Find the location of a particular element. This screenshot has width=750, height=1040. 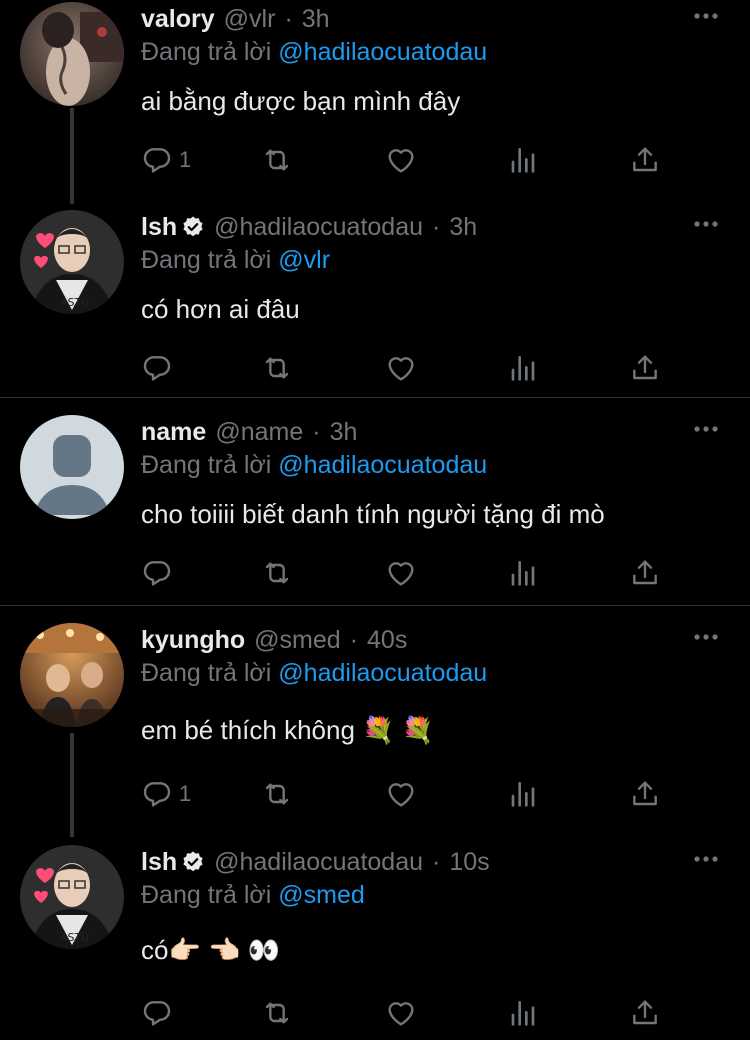

display-name: valory is located at coordinates (178, 19).